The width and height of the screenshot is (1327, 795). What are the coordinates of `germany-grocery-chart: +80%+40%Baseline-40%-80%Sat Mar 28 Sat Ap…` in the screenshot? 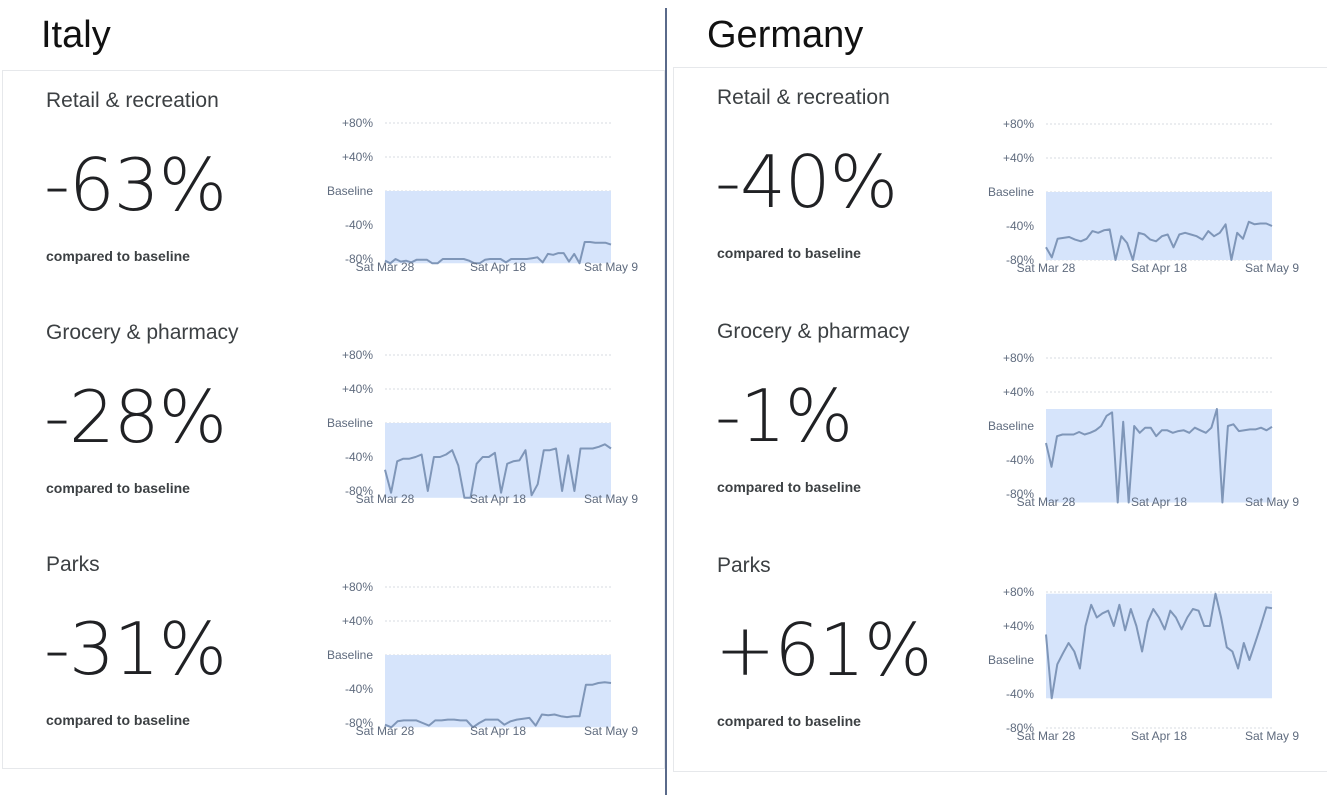 It's located at (1143, 430).